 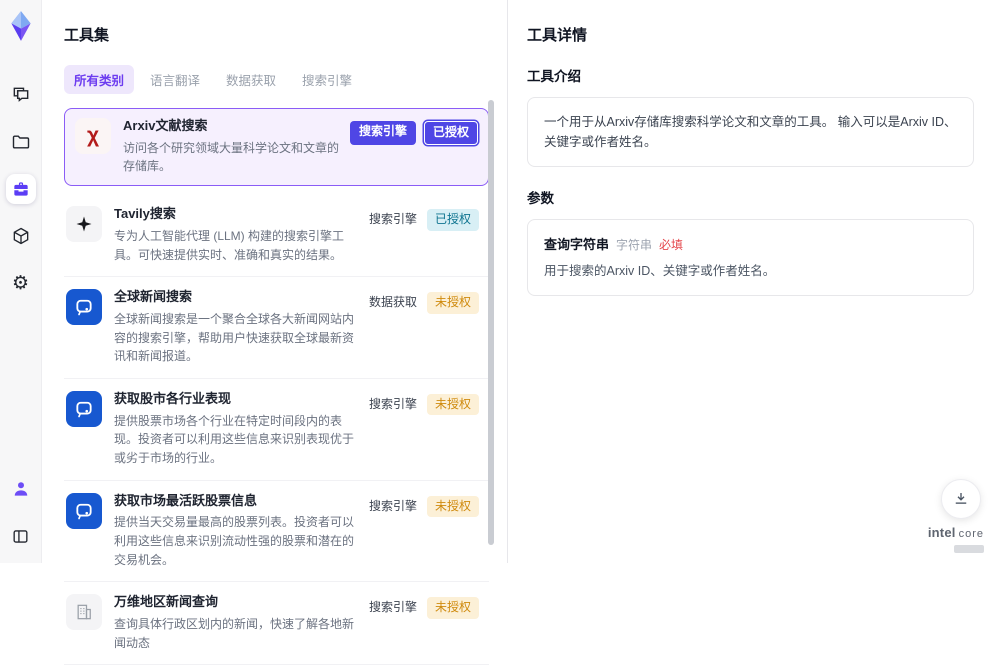 What do you see at coordinates (21, 489) in the screenshot?
I see `user-avatar-icon` at bounding box center [21, 489].